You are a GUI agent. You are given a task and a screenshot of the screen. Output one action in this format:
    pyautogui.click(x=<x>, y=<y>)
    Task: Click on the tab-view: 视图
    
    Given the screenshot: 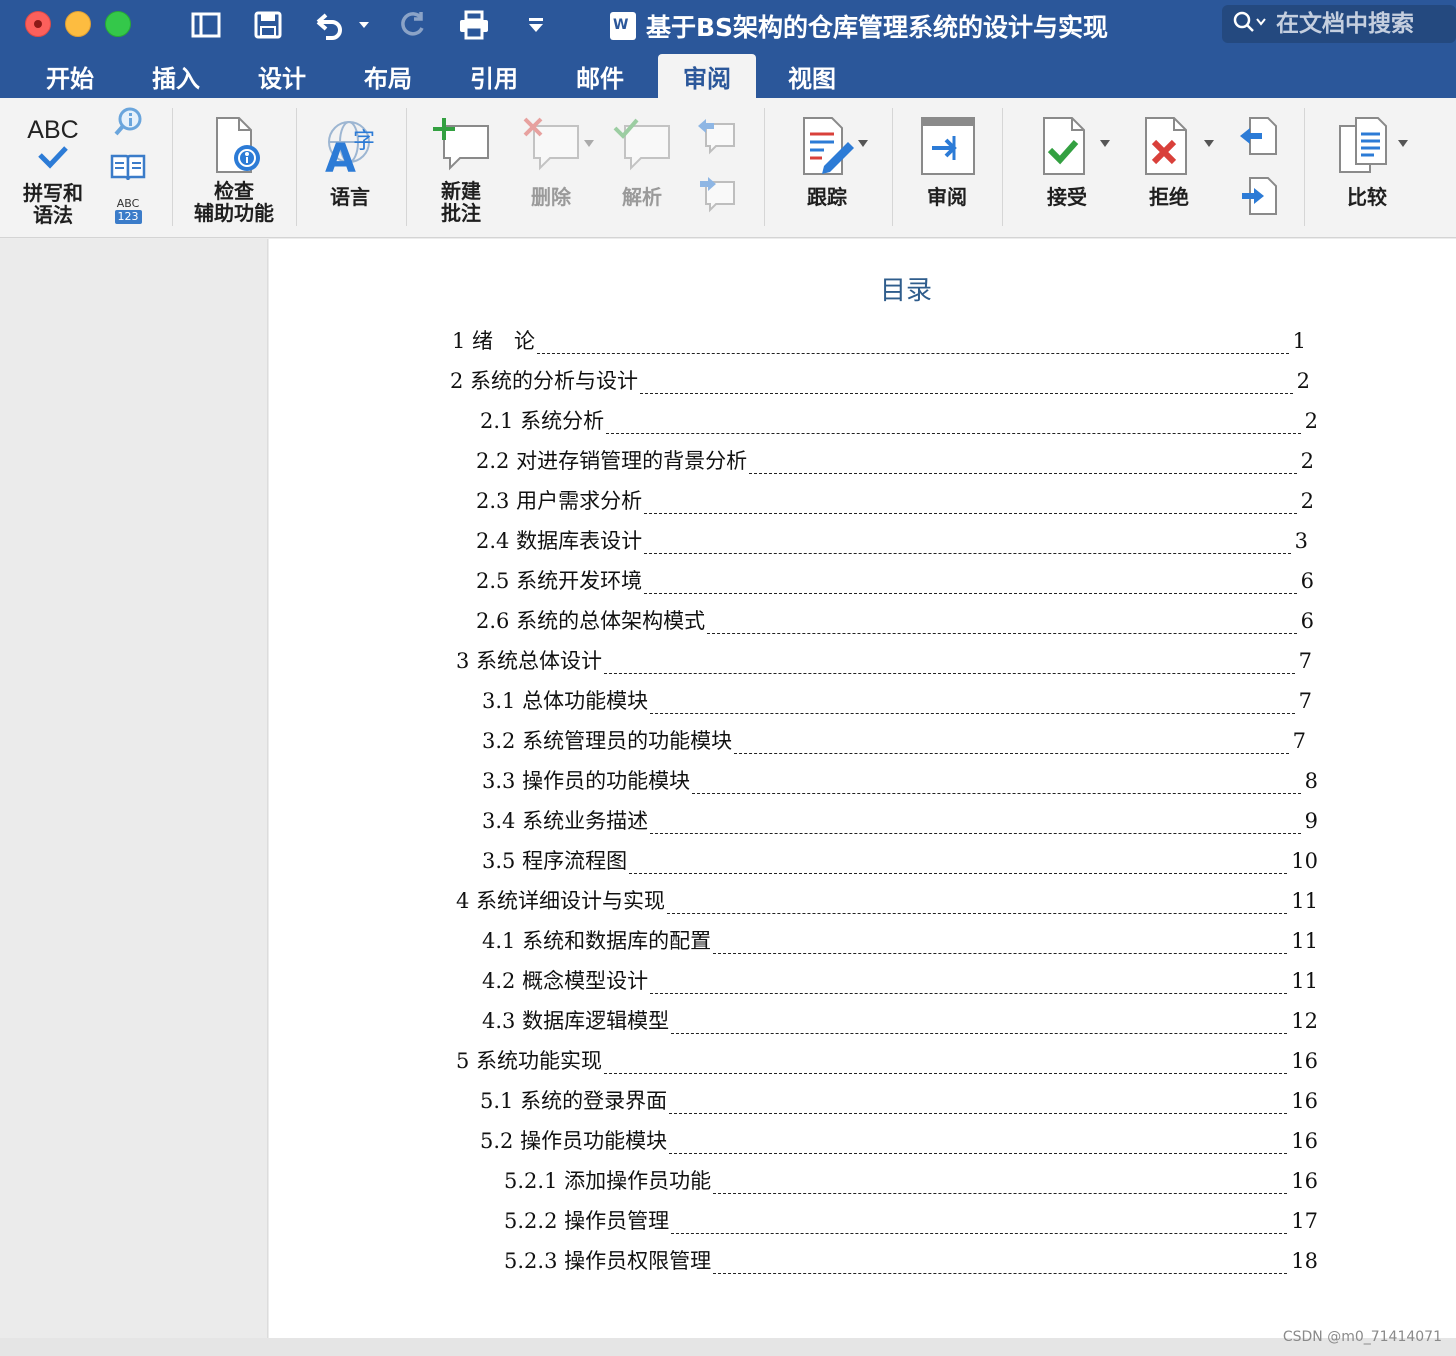 What is the action you would take?
    pyautogui.click(x=812, y=76)
    